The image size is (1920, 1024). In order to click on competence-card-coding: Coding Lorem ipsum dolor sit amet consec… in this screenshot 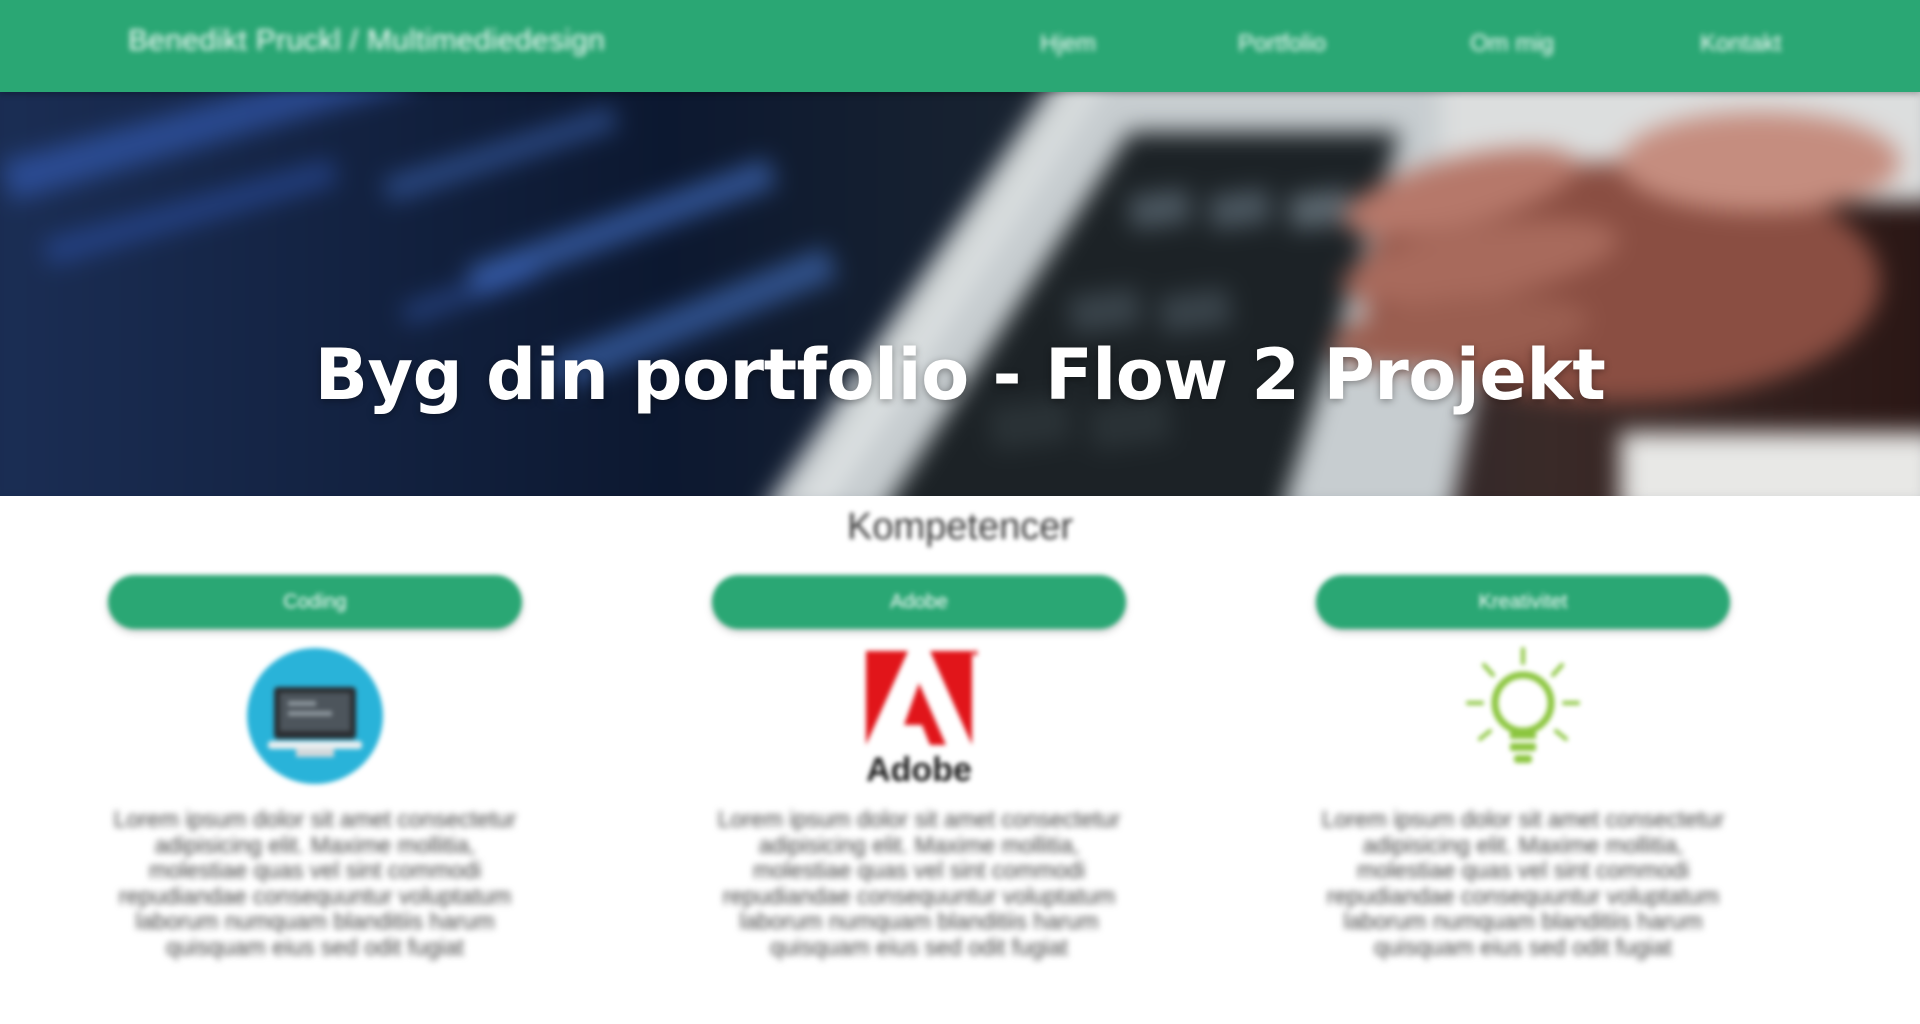, I will do `click(318, 779)`.